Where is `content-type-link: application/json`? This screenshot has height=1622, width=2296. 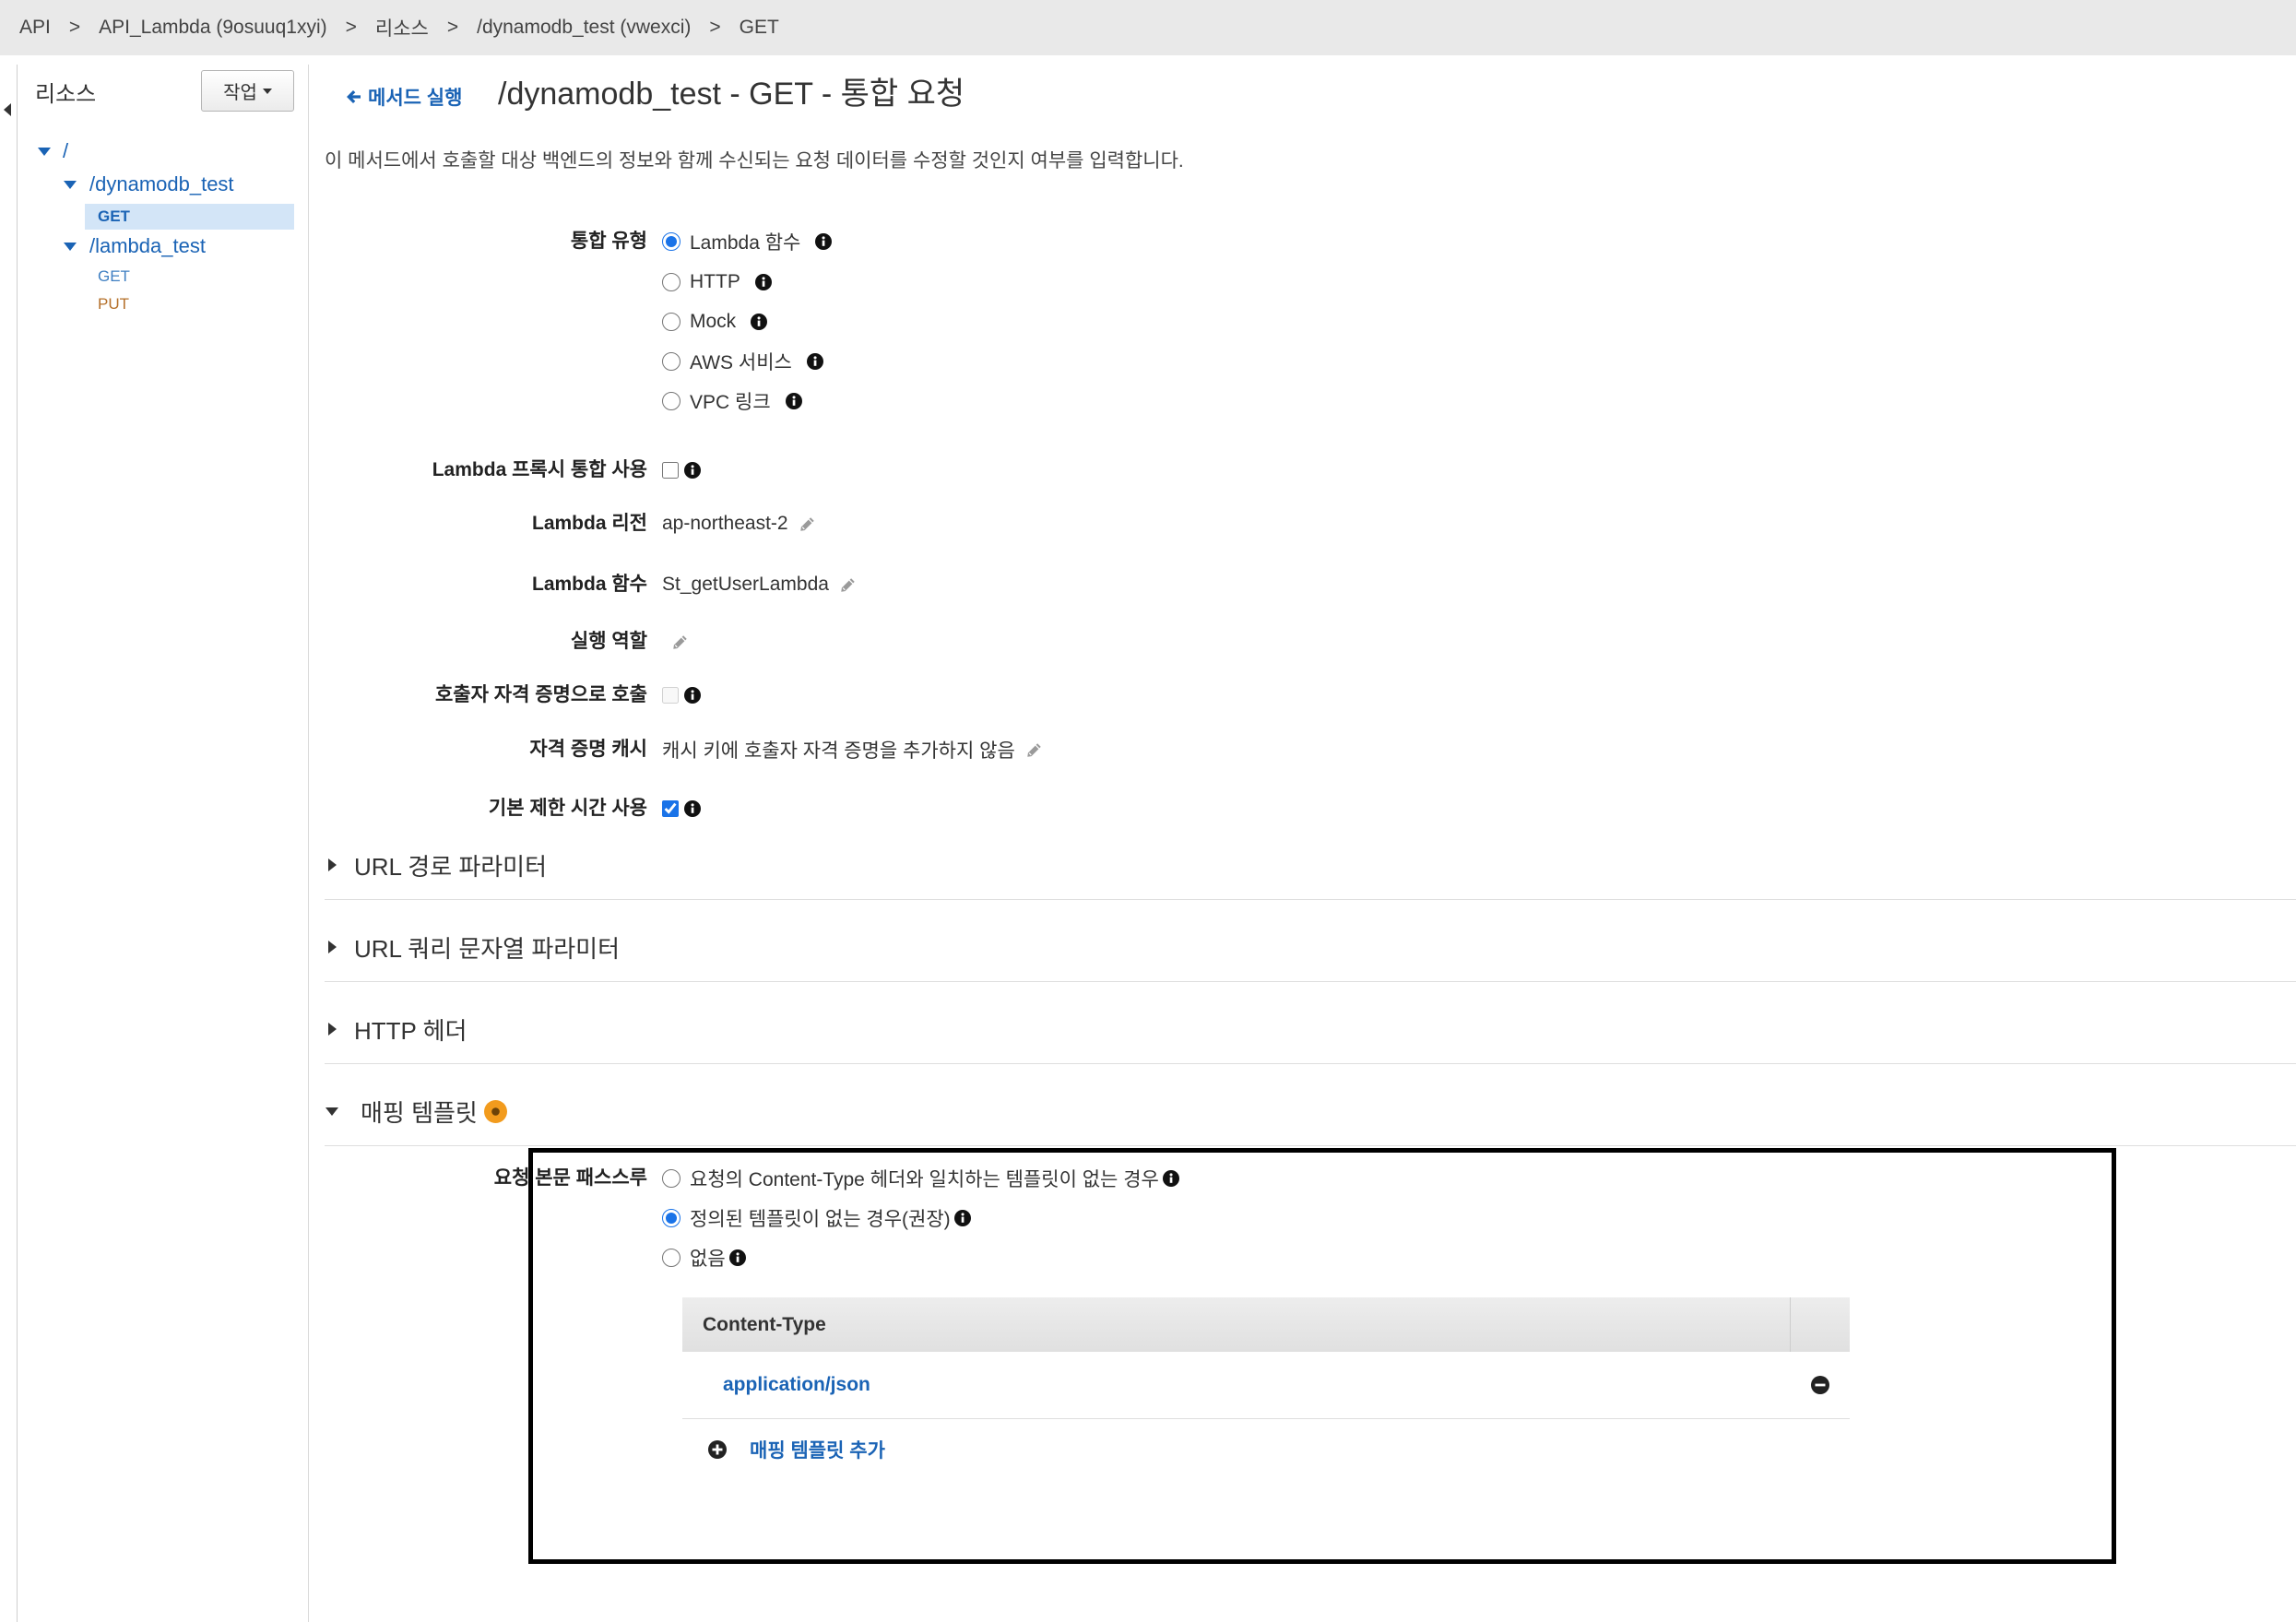 content-type-link: application/json is located at coordinates (796, 1385).